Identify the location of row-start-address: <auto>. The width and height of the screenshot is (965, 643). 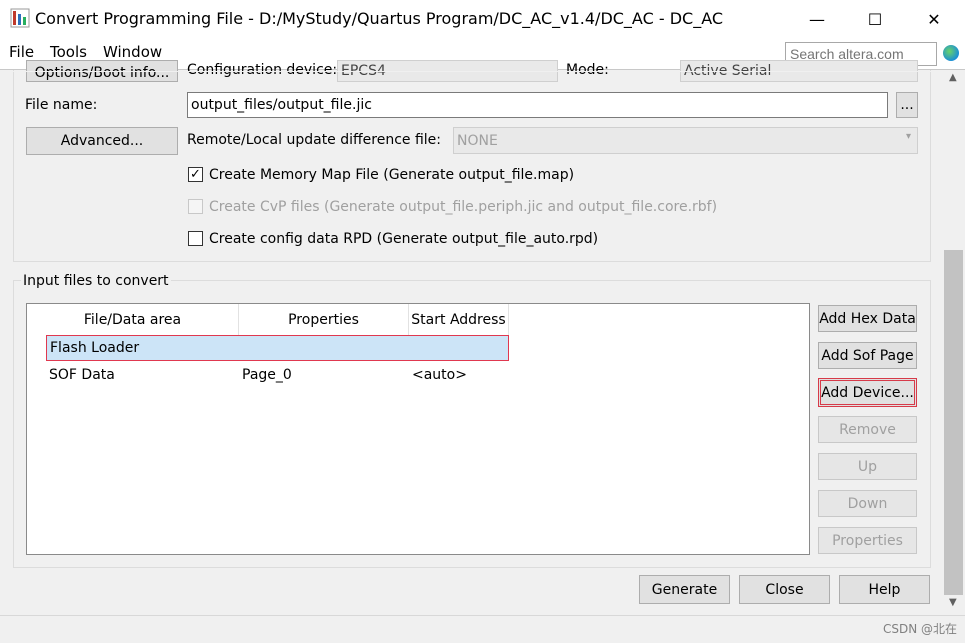
(439, 375).